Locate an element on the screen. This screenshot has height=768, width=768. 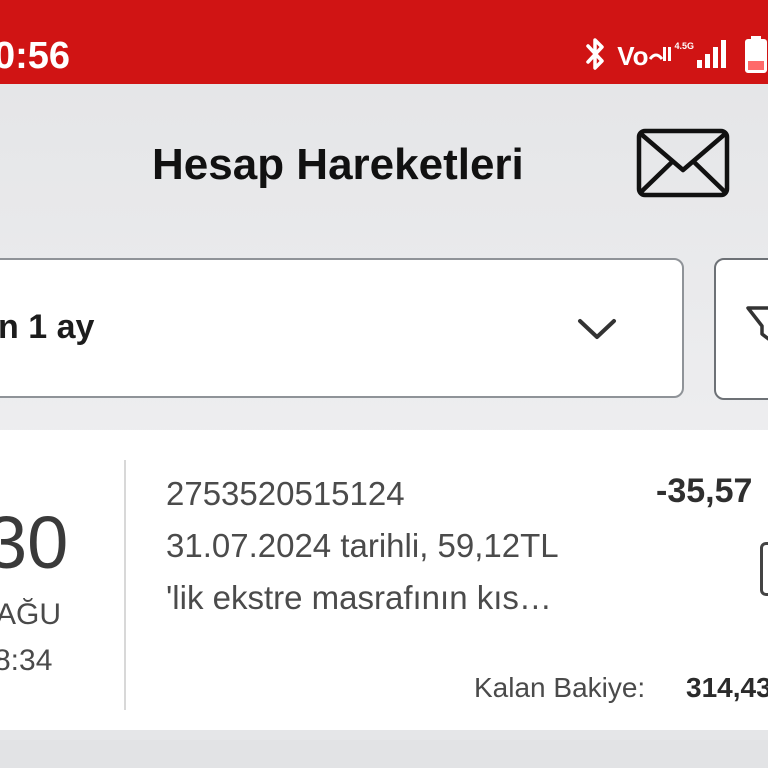
status-icons: Vo 4.5G is located at coordinates (671, 56).